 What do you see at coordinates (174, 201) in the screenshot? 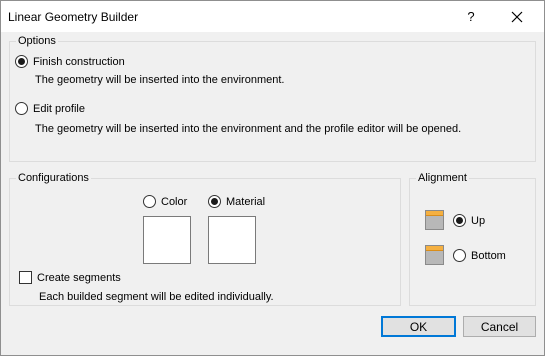
I see `color-label: Color` at bounding box center [174, 201].